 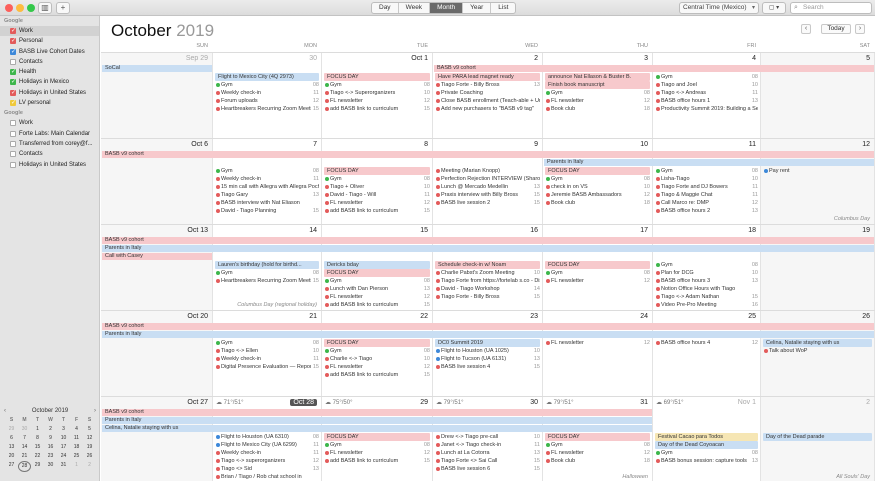 What do you see at coordinates (377, 195) in the screenshot?
I see `calendar-event: David - Tiago - Will 11` at bounding box center [377, 195].